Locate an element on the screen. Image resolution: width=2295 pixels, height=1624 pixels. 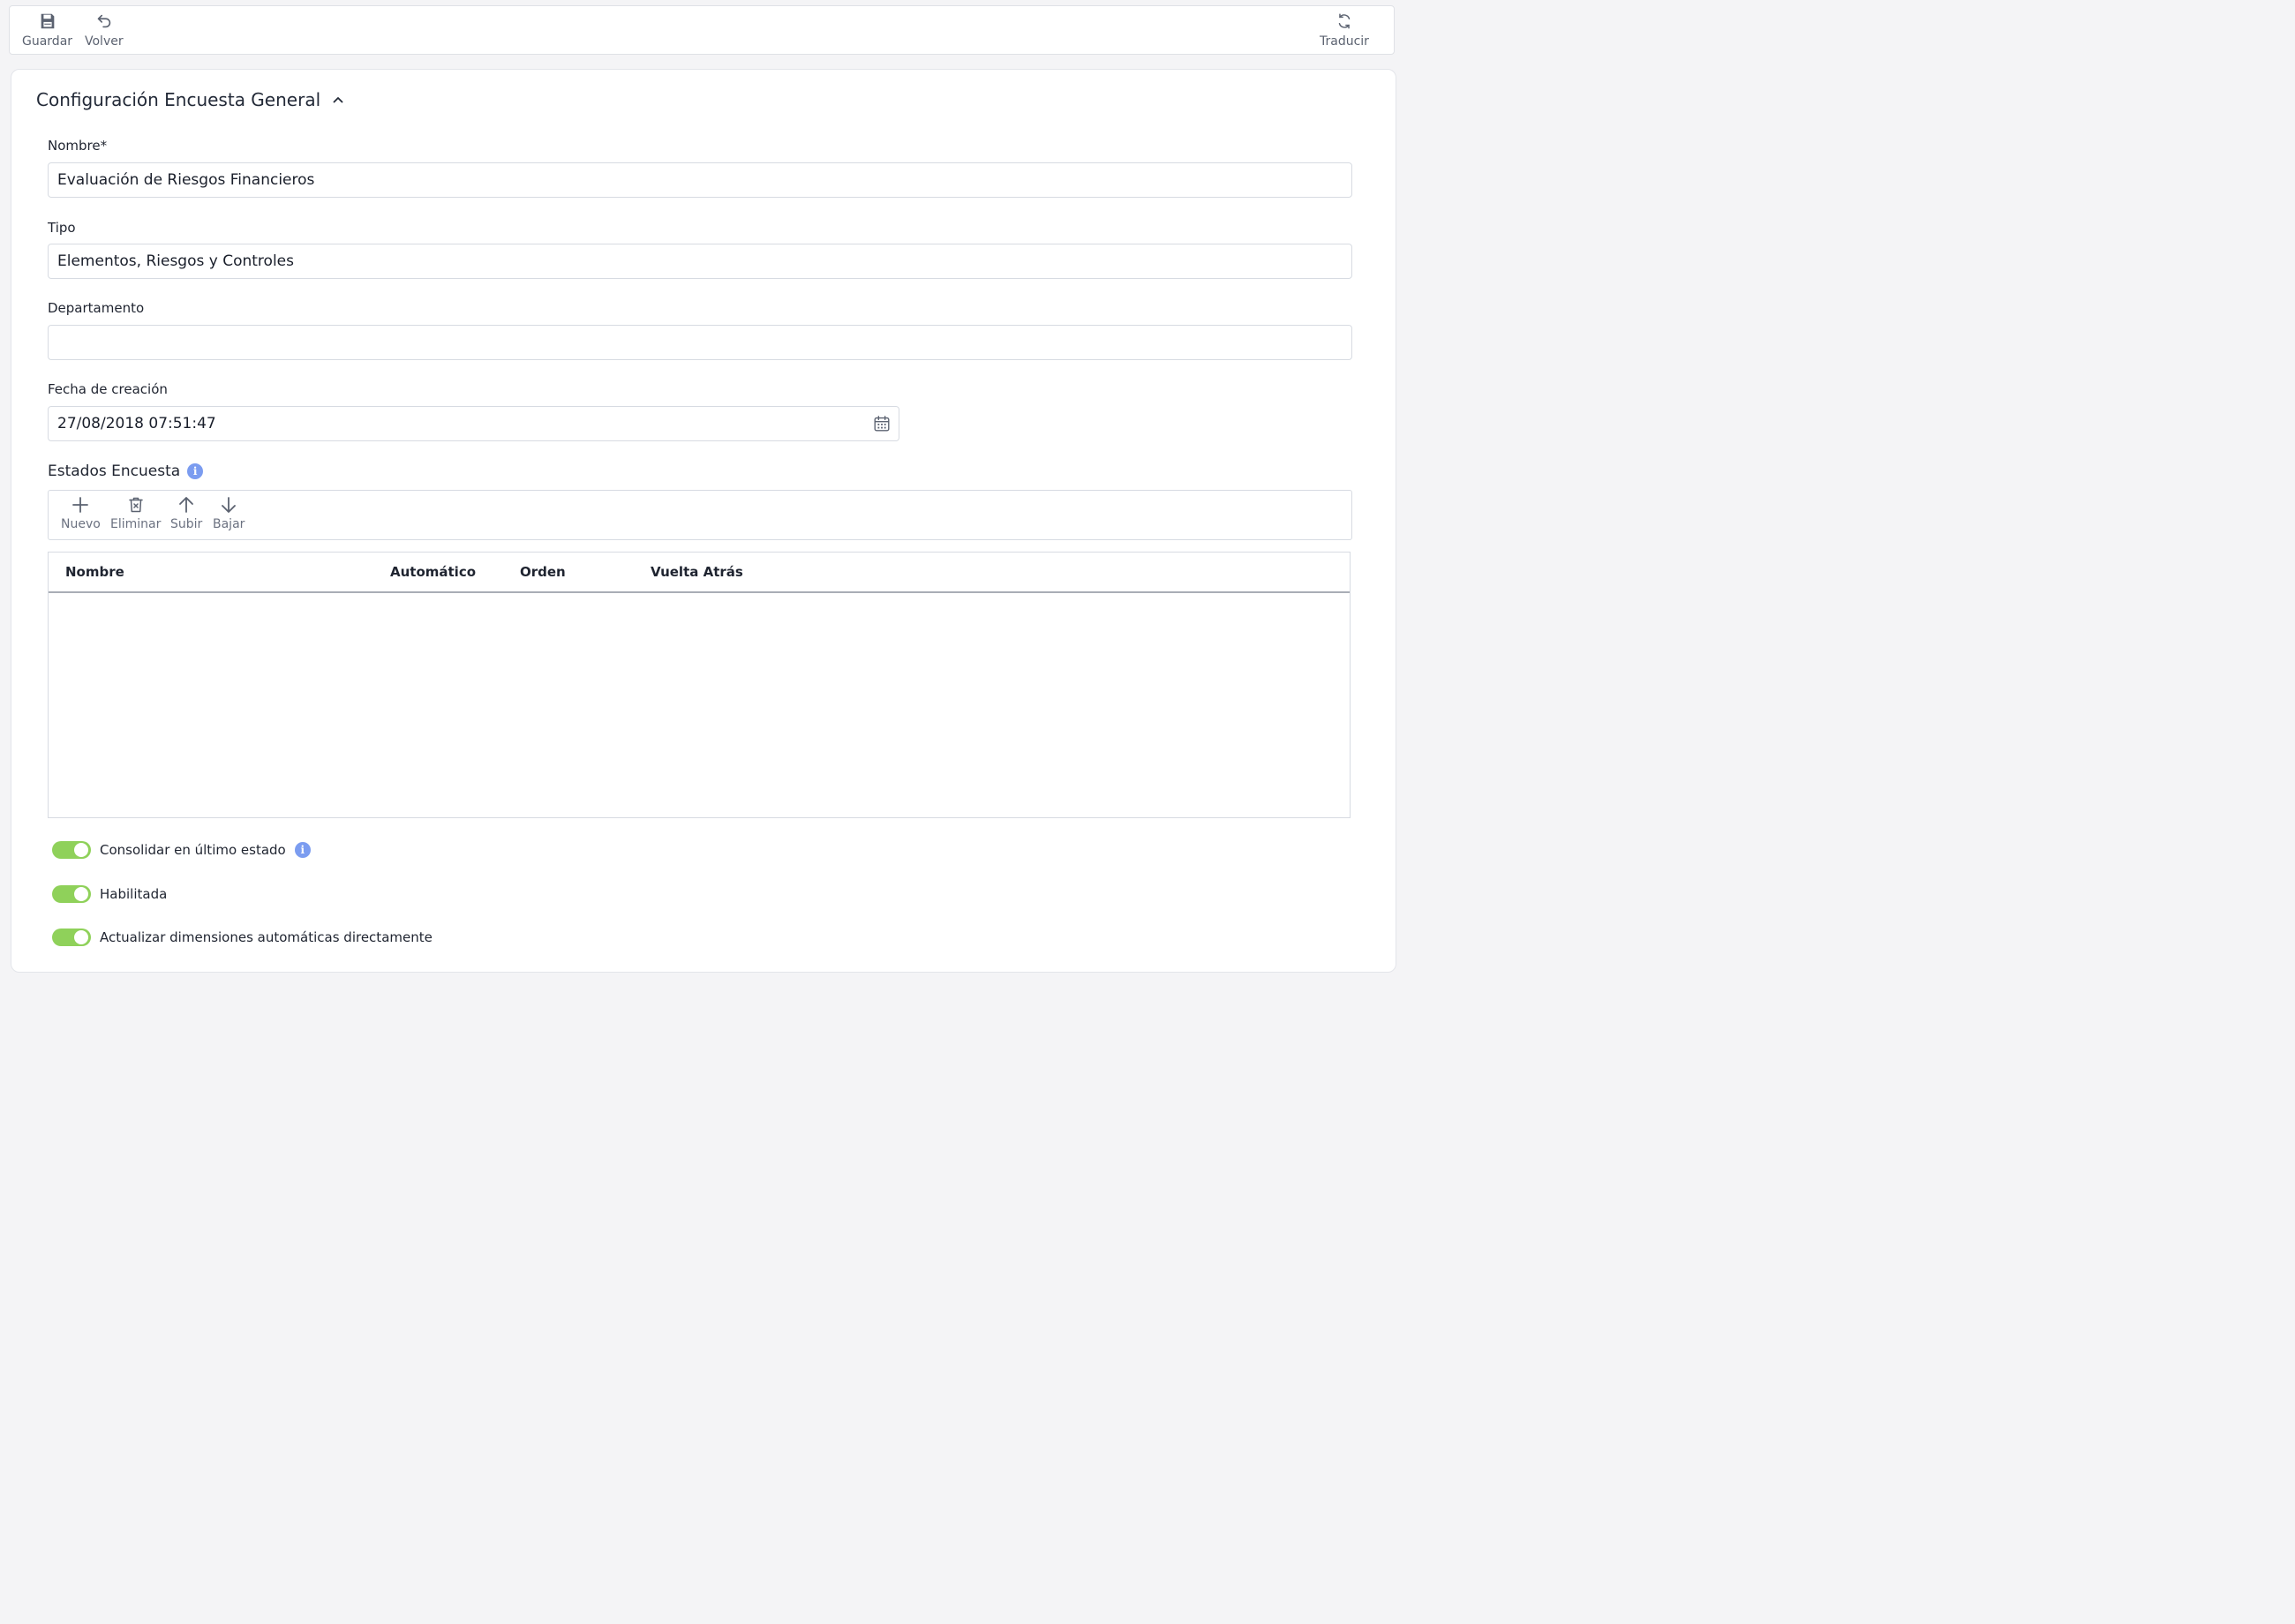
nombre-label: Nombre* is located at coordinates (78, 146).